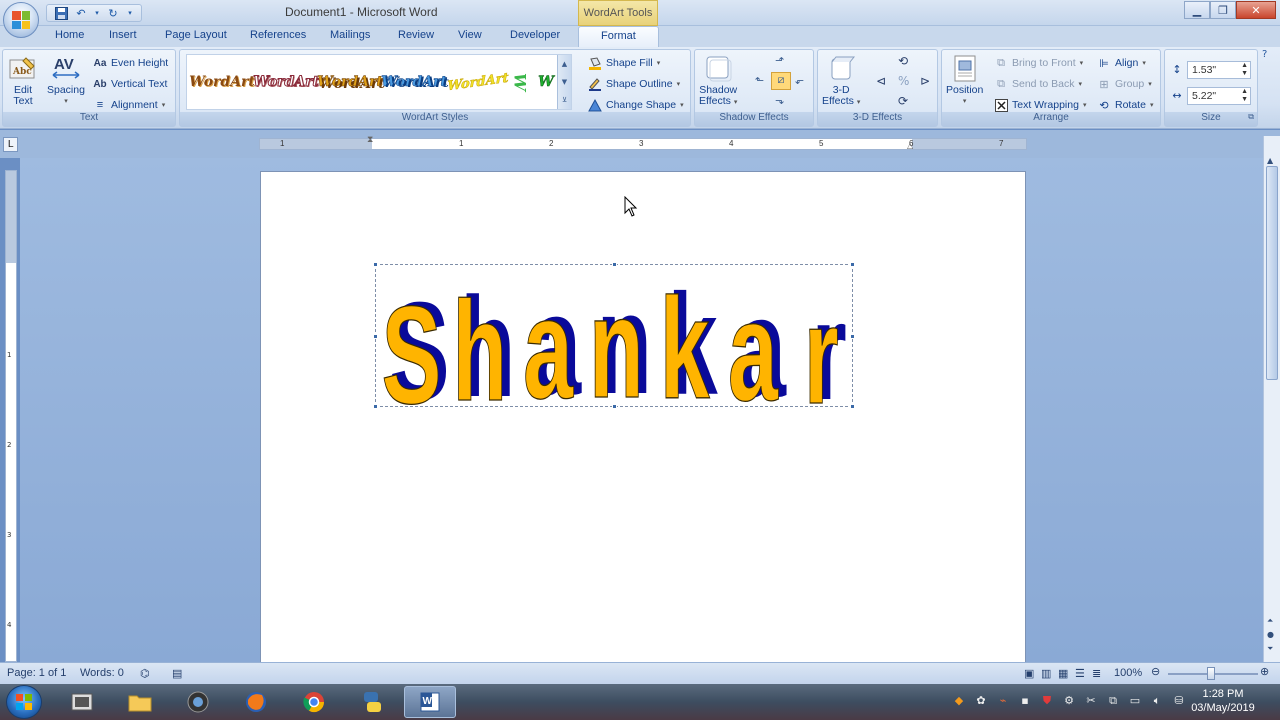 Image resolution: width=1280 pixels, height=720 pixels. Describe the element at coordinates (1091, 701) in the screenshot. I see `tray-icon-7: ✂` at that location.